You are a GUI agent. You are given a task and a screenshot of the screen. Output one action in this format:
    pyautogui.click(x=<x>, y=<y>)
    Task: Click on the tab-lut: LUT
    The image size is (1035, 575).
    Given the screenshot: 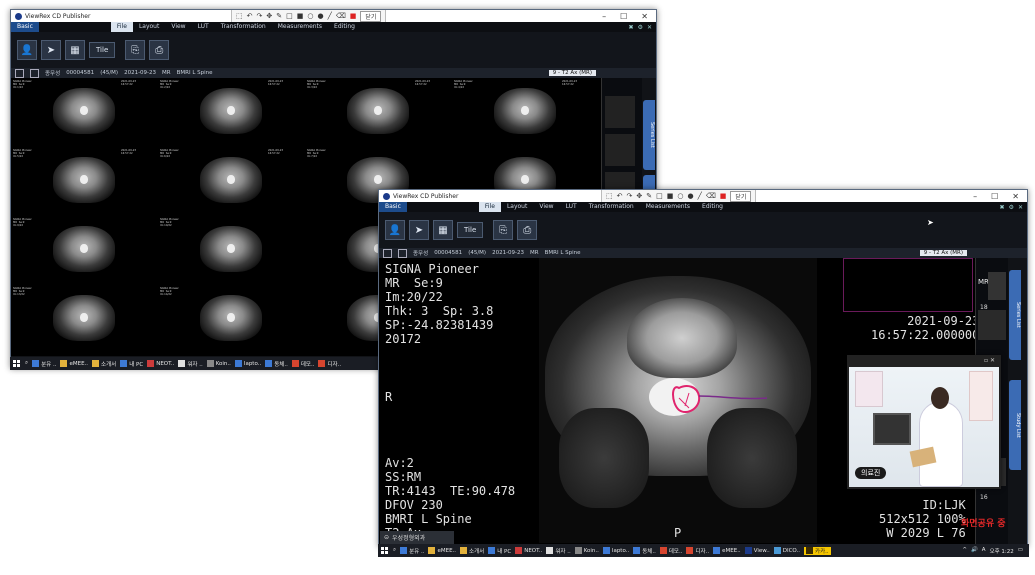 What is the action you would take?
    pyautogui.click(x=203, y=27)
    